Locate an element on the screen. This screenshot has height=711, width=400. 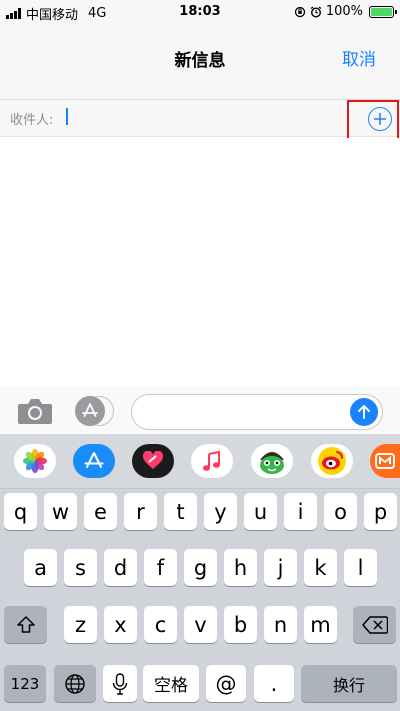
music-note-icon is located at coordinates (211, 460).